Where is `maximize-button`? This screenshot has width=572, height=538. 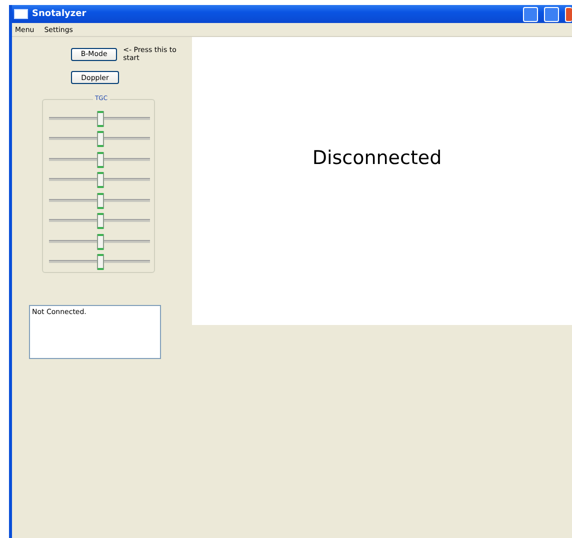 maximize-button is located at coordinates (551, 14).